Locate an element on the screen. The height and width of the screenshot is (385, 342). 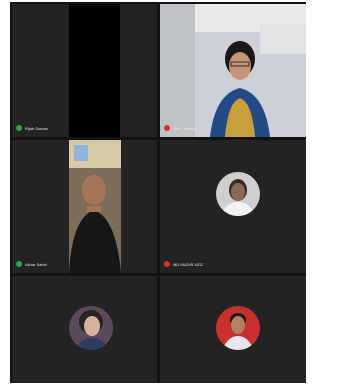
participant-name: Akhar Sahni is located at coordinates (36, 264).